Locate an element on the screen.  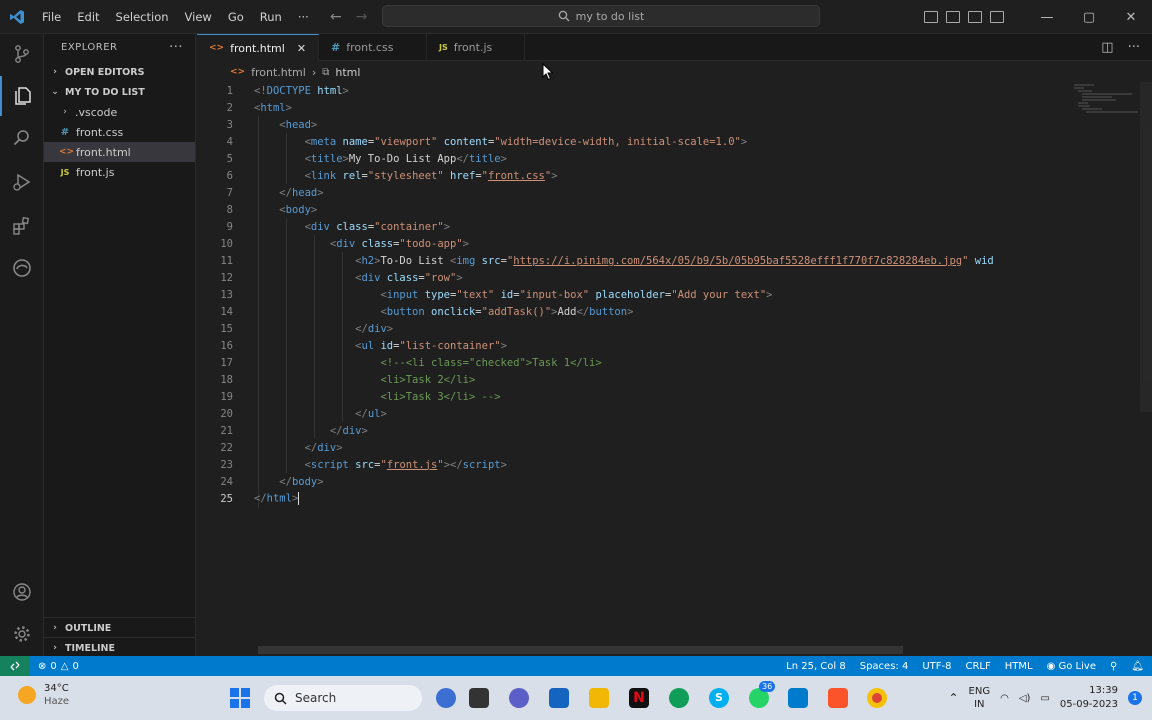
settings-gear-icon is located at coordinates (22, 634).